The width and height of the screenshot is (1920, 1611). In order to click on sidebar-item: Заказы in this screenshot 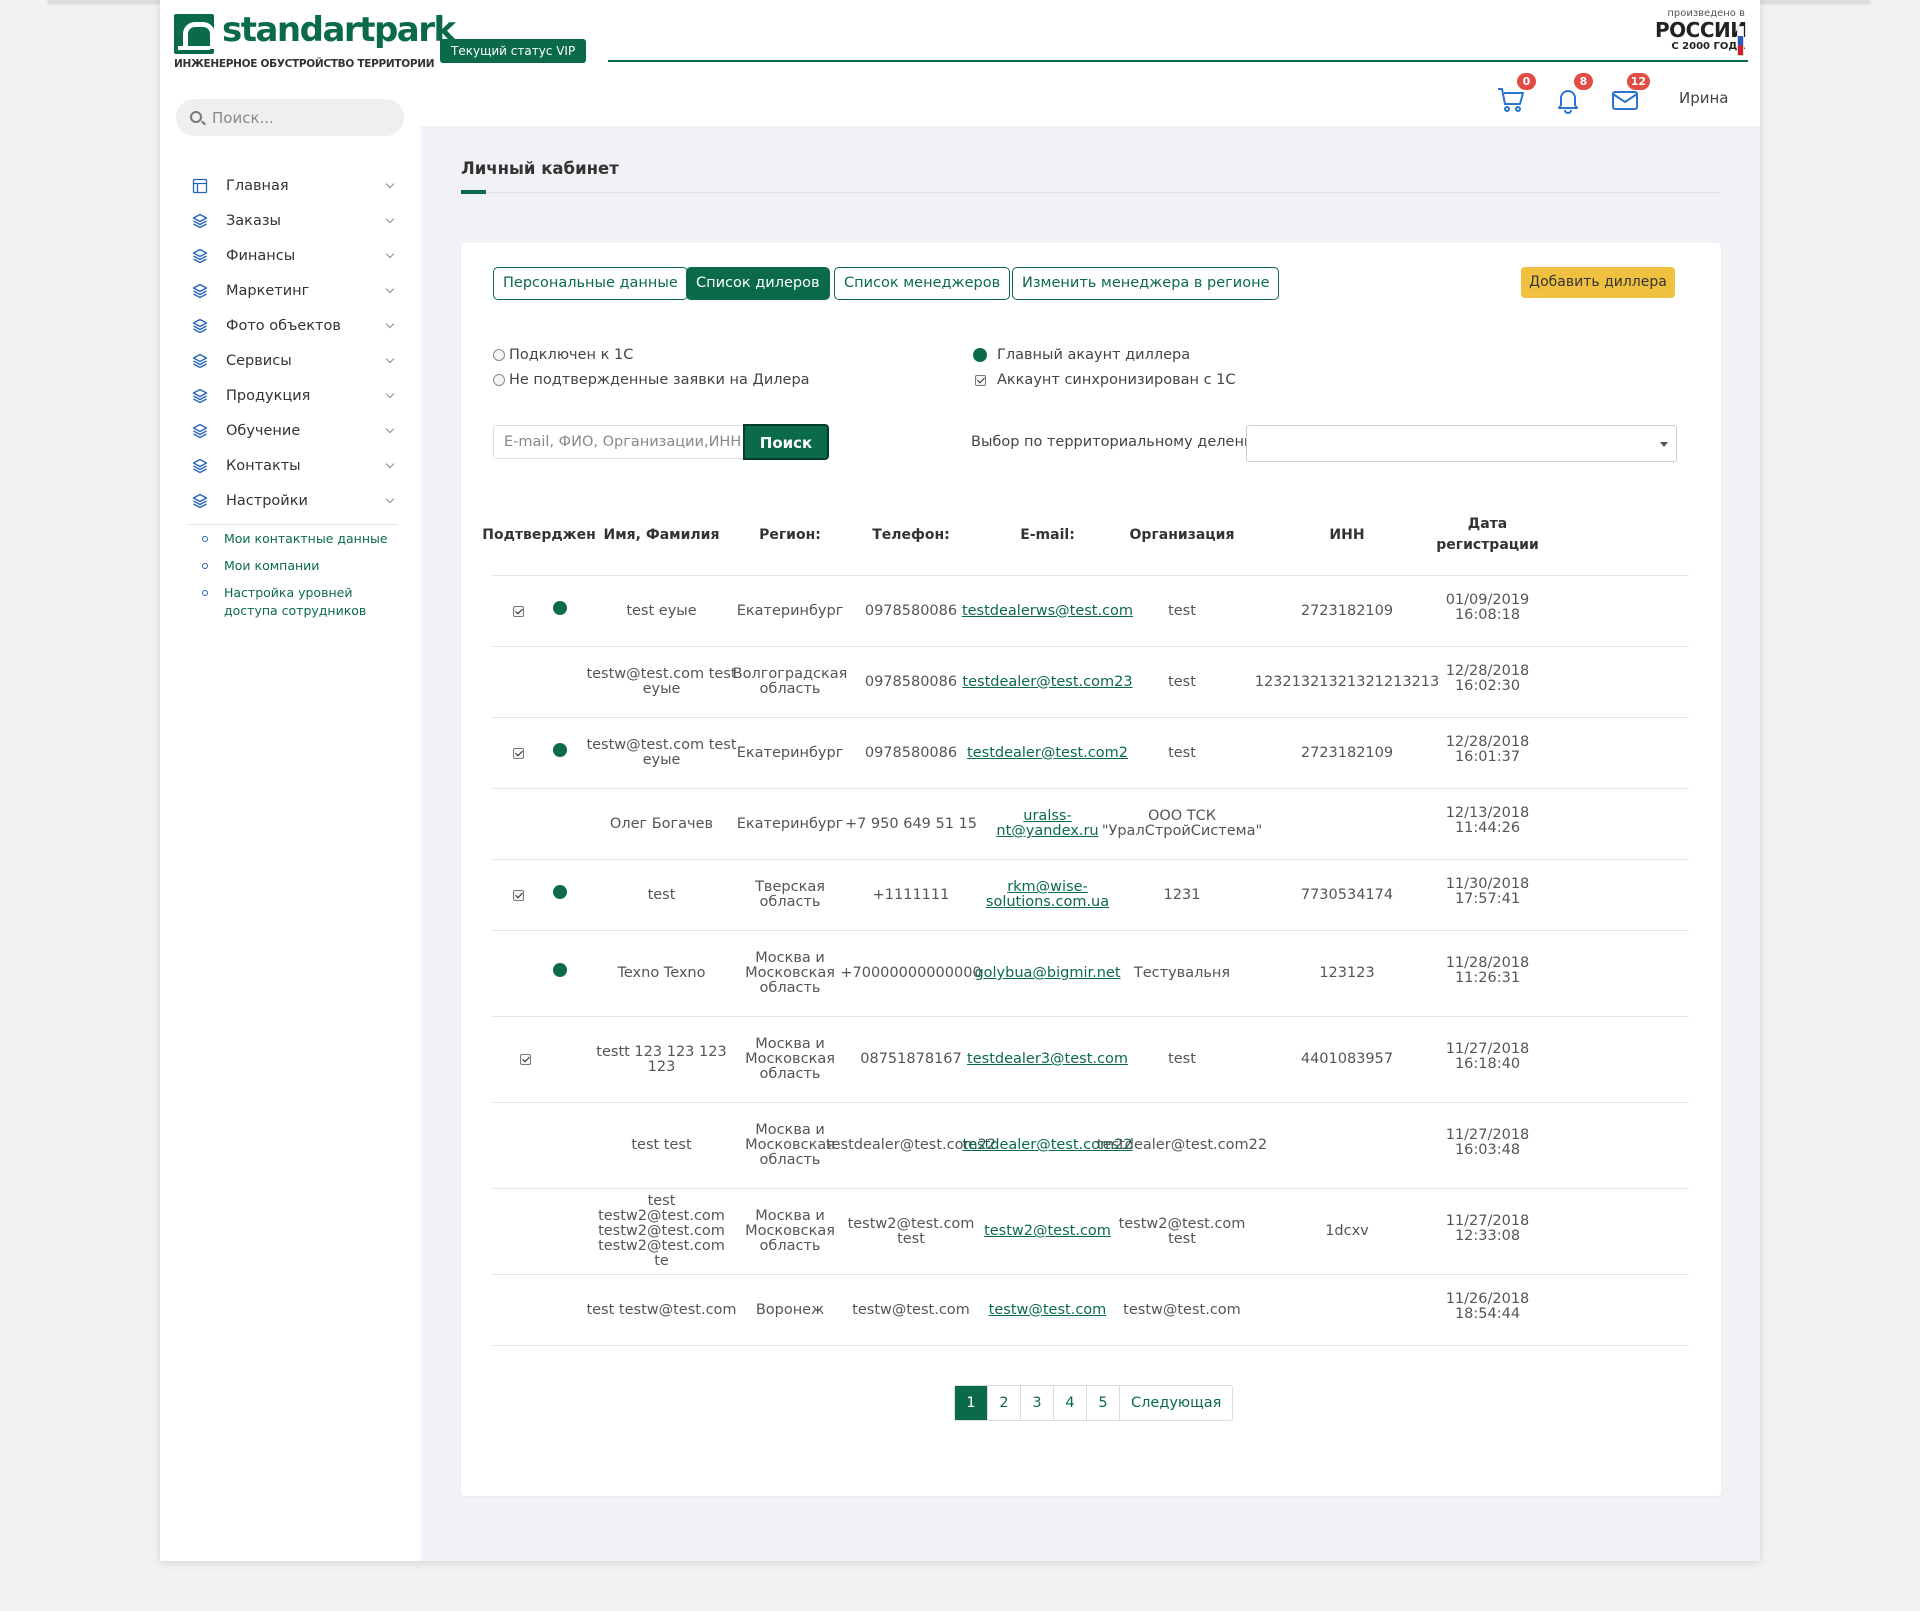, I will do `click(290, 220)`.